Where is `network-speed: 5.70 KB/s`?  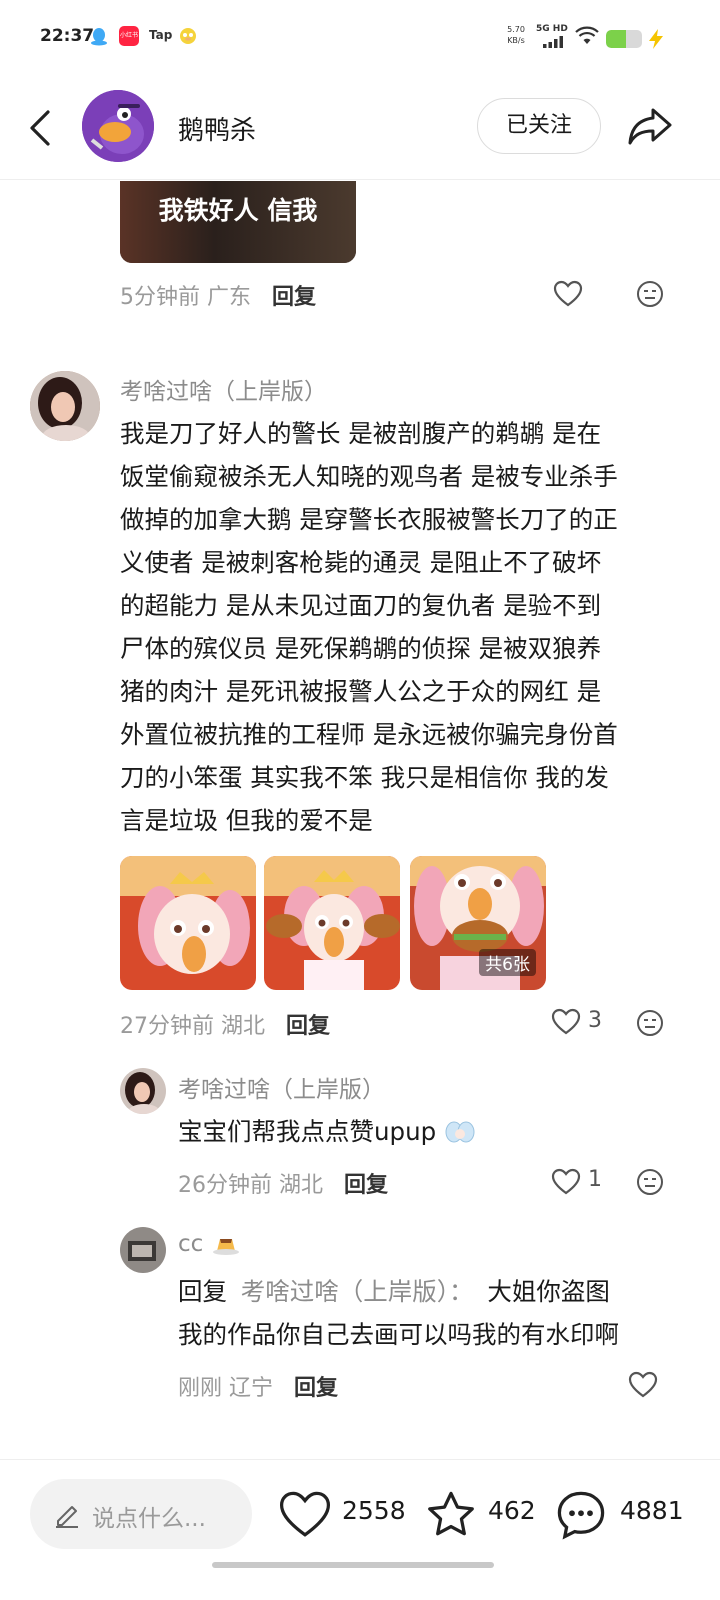
network-speed: 5.70 KB/s is located at coordinates (516, 35).